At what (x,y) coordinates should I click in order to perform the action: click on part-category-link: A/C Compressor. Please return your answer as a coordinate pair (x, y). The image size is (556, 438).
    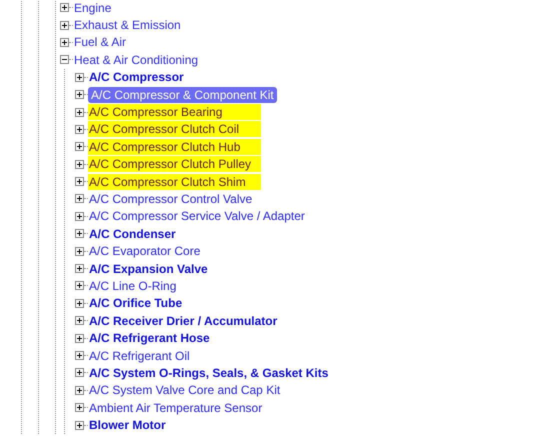
    Looking at the image, I should click on (136, 77).